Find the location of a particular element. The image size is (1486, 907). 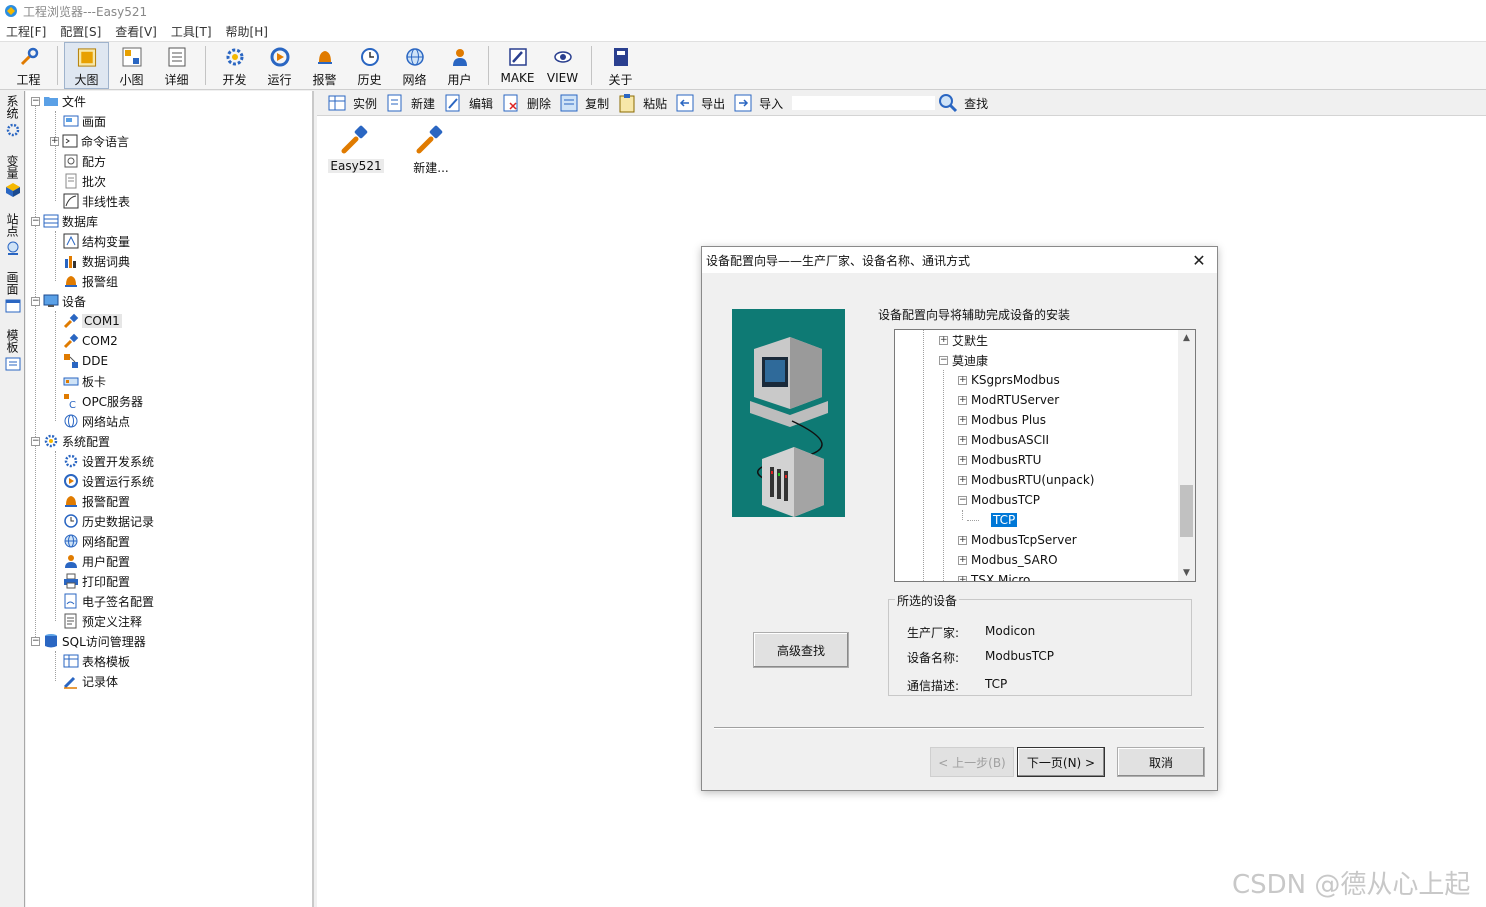

driver-node-modrtuserver: + ModRTUServer is located at coordinates (1008, 400).